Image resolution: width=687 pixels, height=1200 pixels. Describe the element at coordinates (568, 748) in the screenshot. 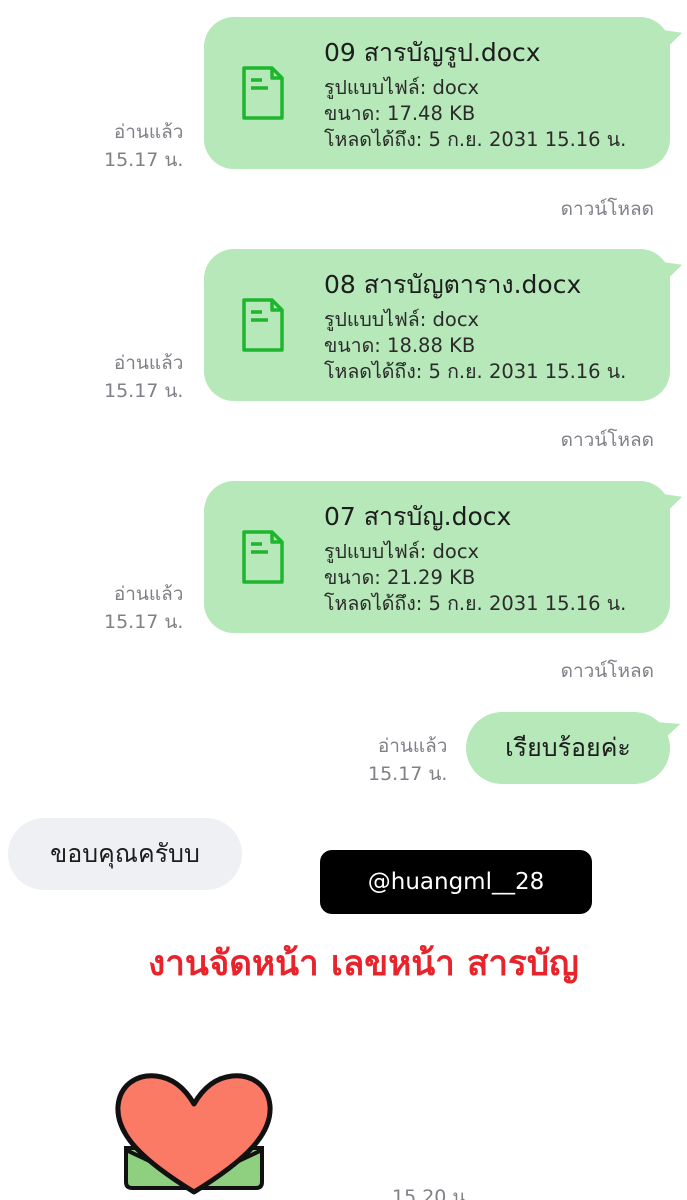

I see `outgoing-message-bubble: เรียบร้อยค่ะ` at that location.